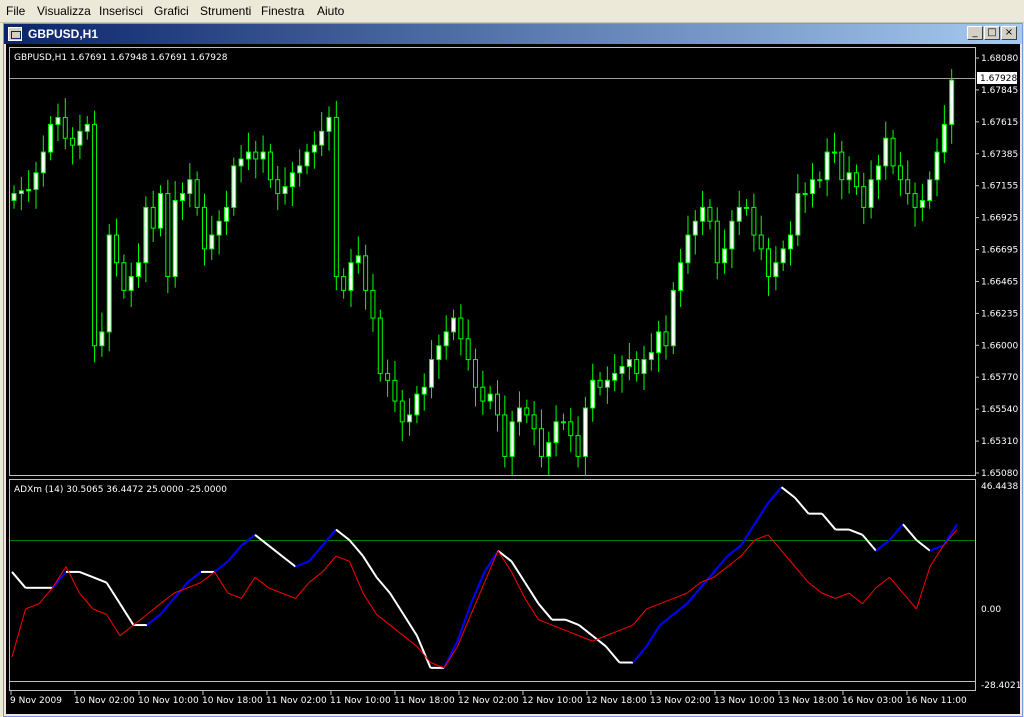  What do you see at coordinates (744, 701) in the screenshot?
I see `time-tick-label: 13 Nov 10:00` at bounding box center [744, 701].